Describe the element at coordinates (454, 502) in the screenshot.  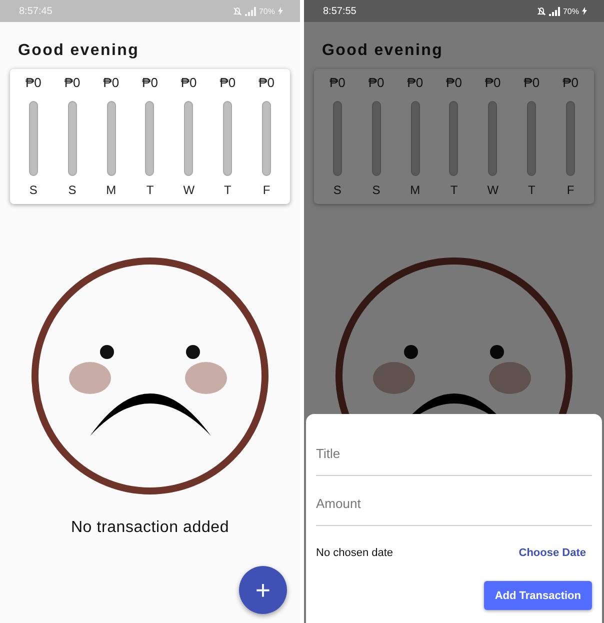
I see `text-field: Amount` at that location.